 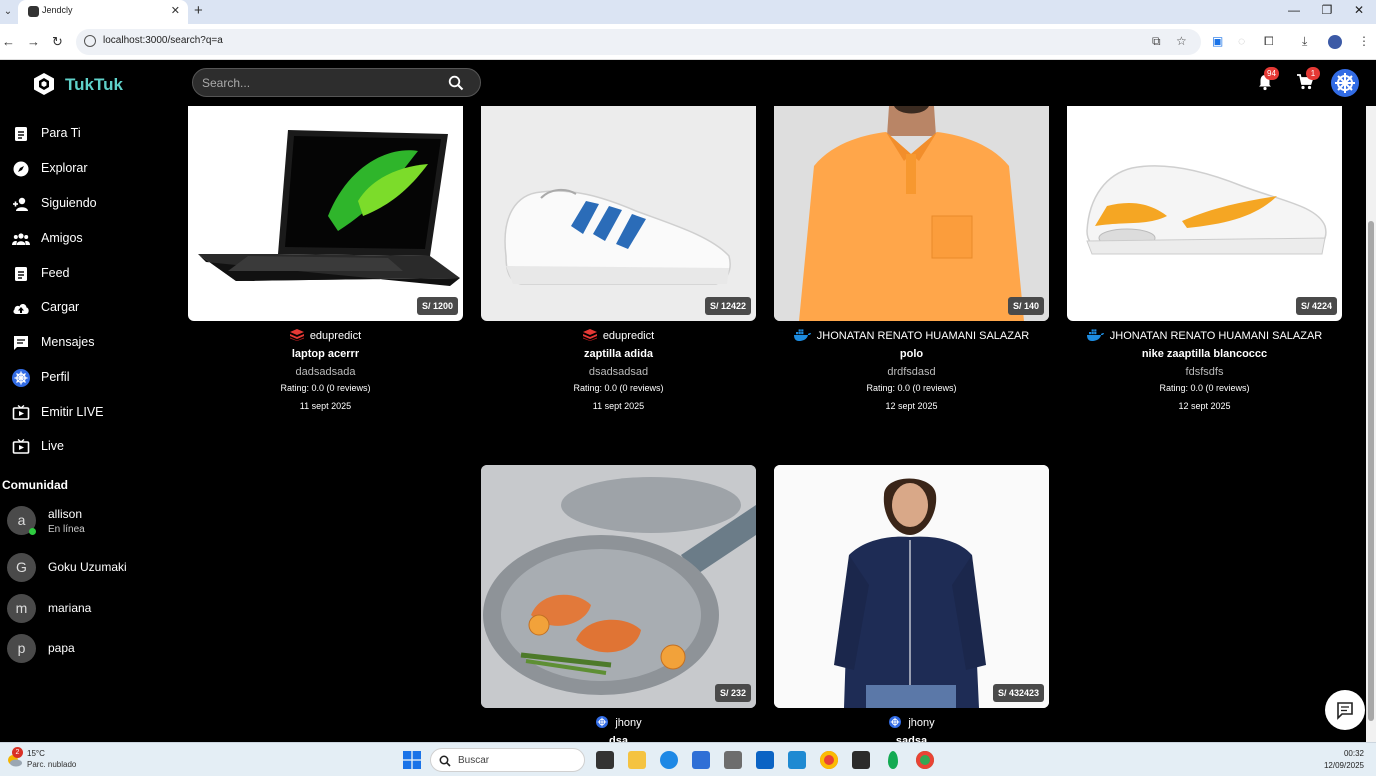 What do you see at coordinates (8, 41) in the screenshot?
I see `back-arrow-icon: ←` at bounding box center [8, 41].